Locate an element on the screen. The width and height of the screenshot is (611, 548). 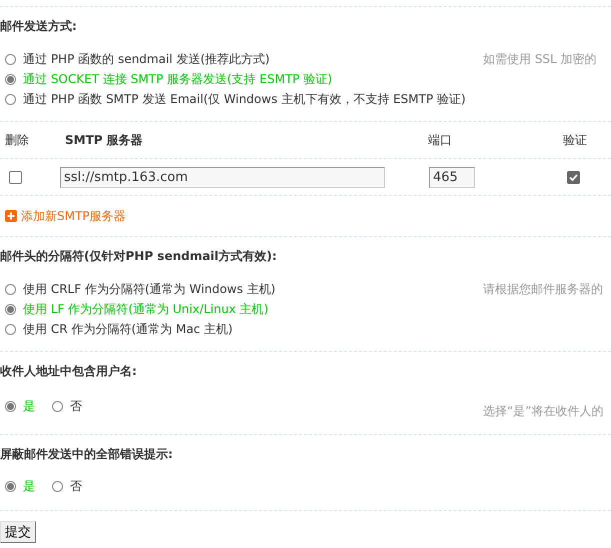
column-header: 端口 is located at coordinates (440, 140).